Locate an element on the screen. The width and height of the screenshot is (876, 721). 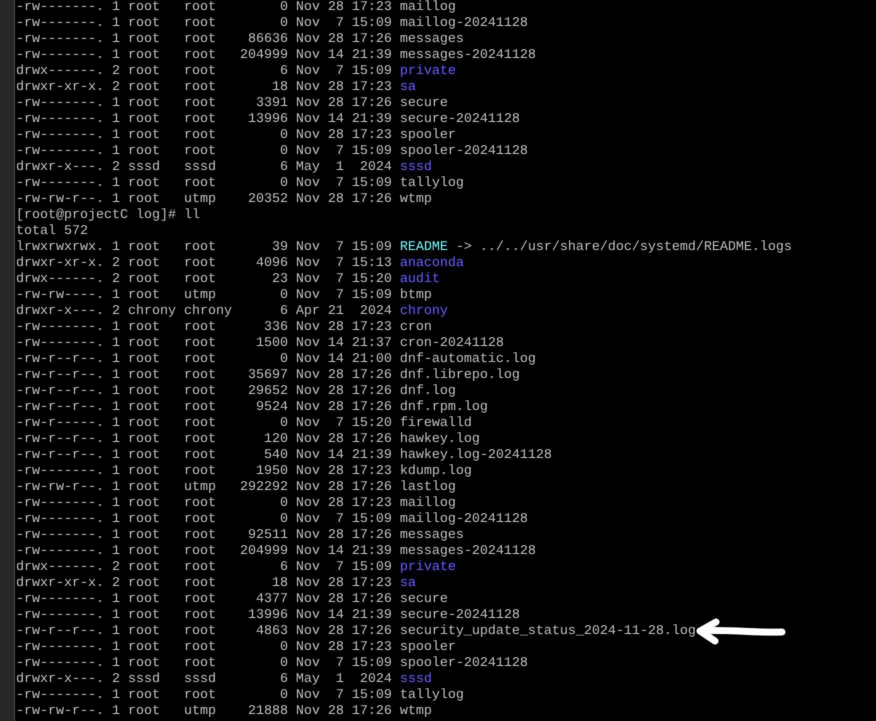
file-name: cron is located at coordinates (416, 328).